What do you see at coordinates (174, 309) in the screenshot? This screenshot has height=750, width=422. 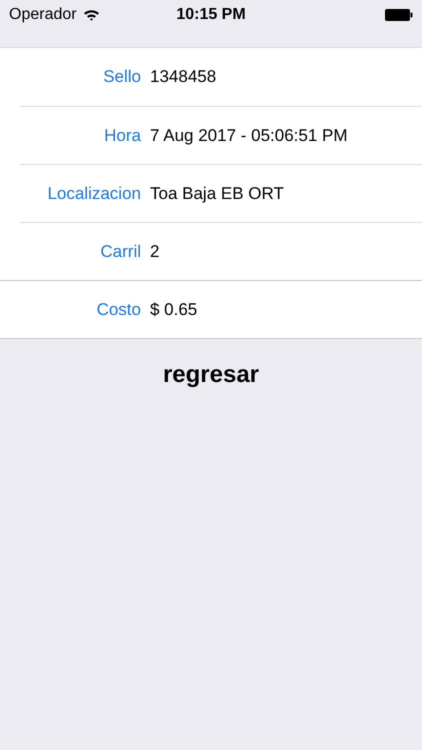 I see `field-value: $ 0.65` at bounding box center [174, 309].